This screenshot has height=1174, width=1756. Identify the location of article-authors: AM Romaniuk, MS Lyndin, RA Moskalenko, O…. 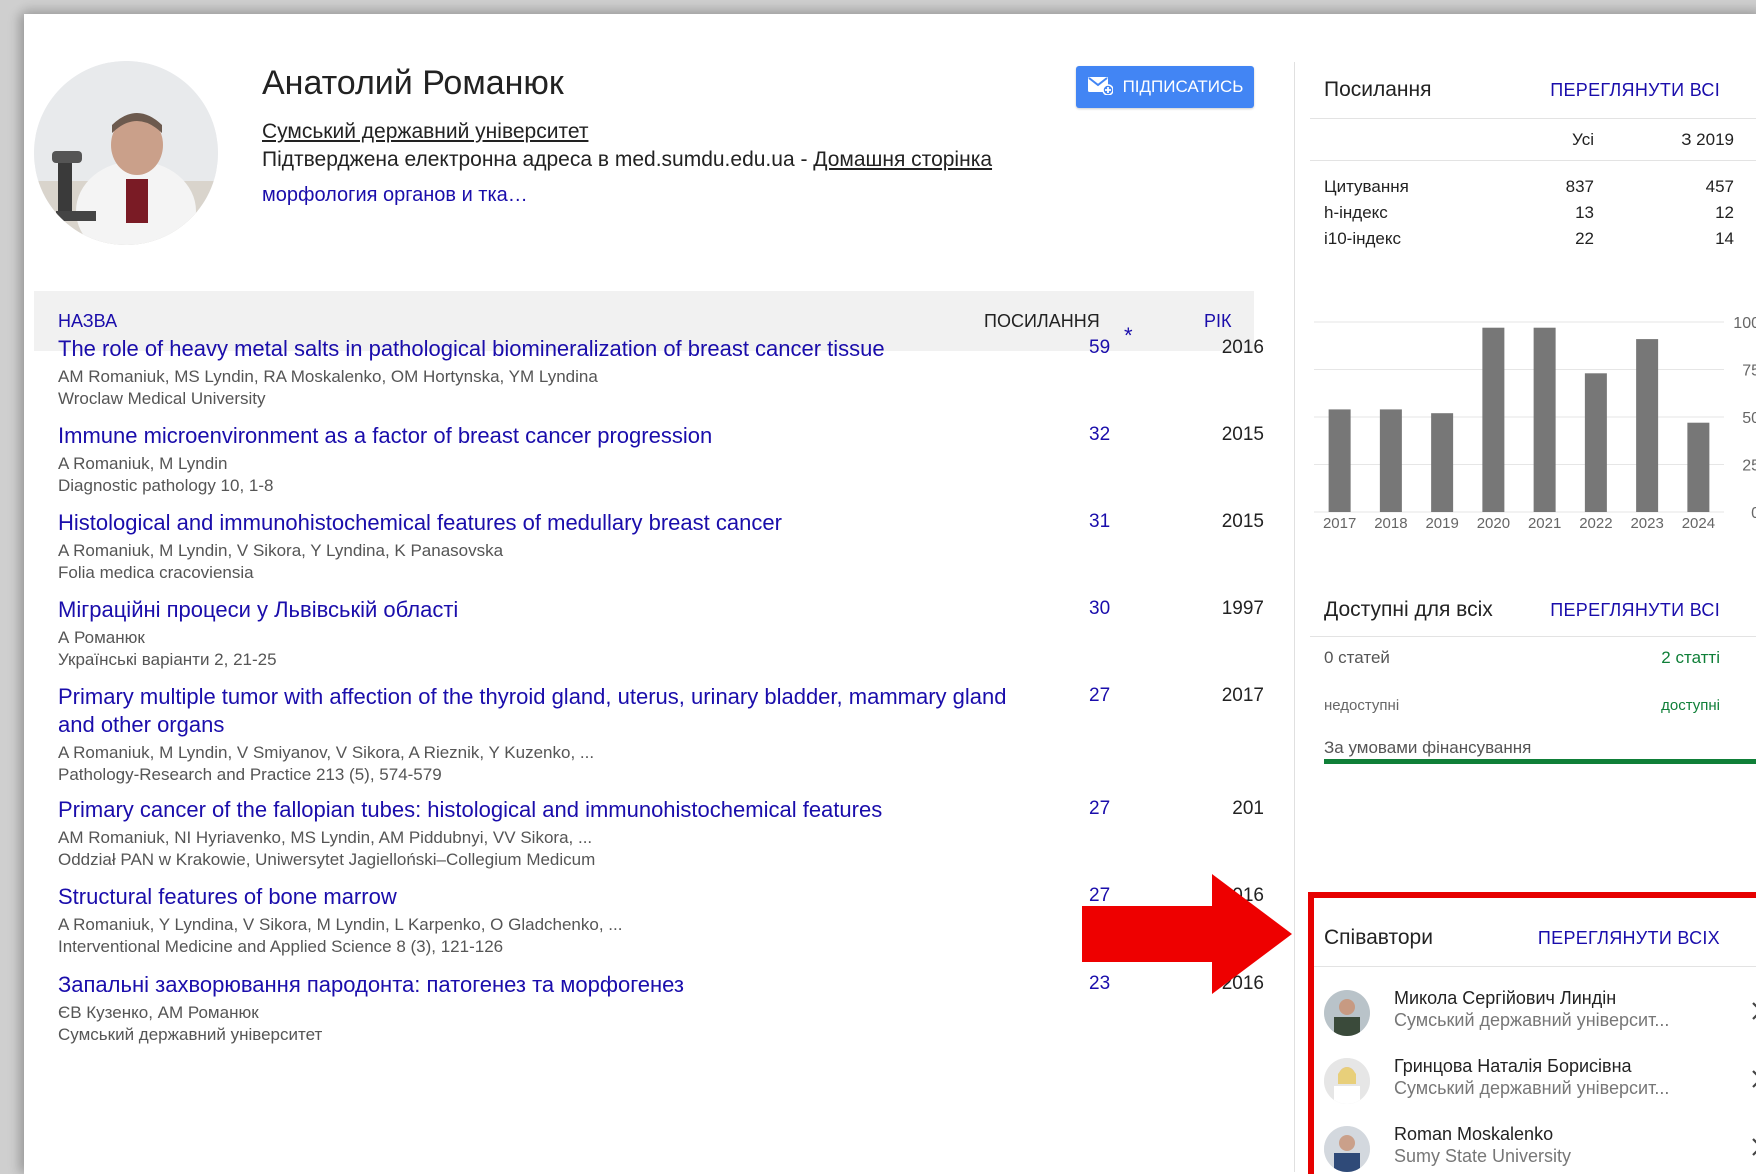
(328, 376).